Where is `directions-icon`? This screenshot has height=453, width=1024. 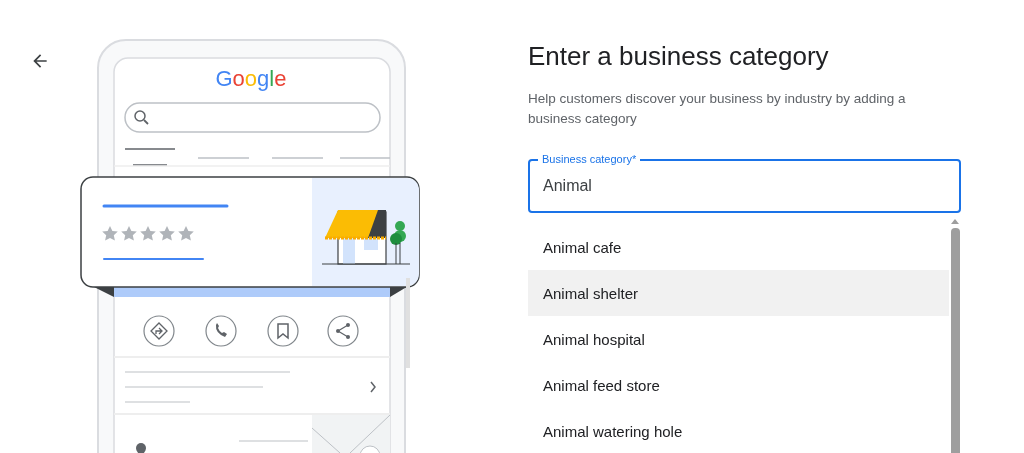
directions-icon is located at coordinates (159, 331).